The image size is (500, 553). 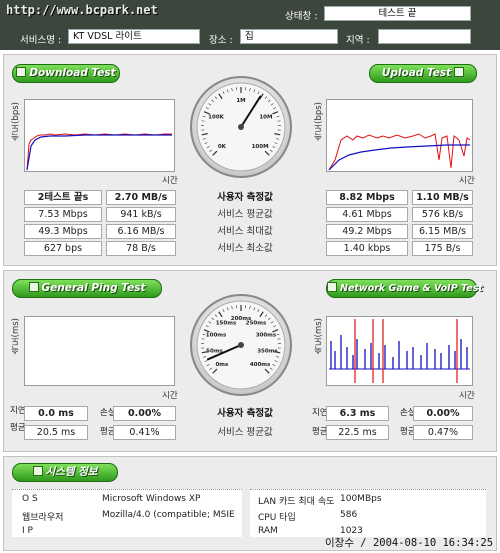 What do you see at coordinates (443, 413) in the screenshot?
I see `game-user-loss: 0.00%` at bounding box center [443, 413].